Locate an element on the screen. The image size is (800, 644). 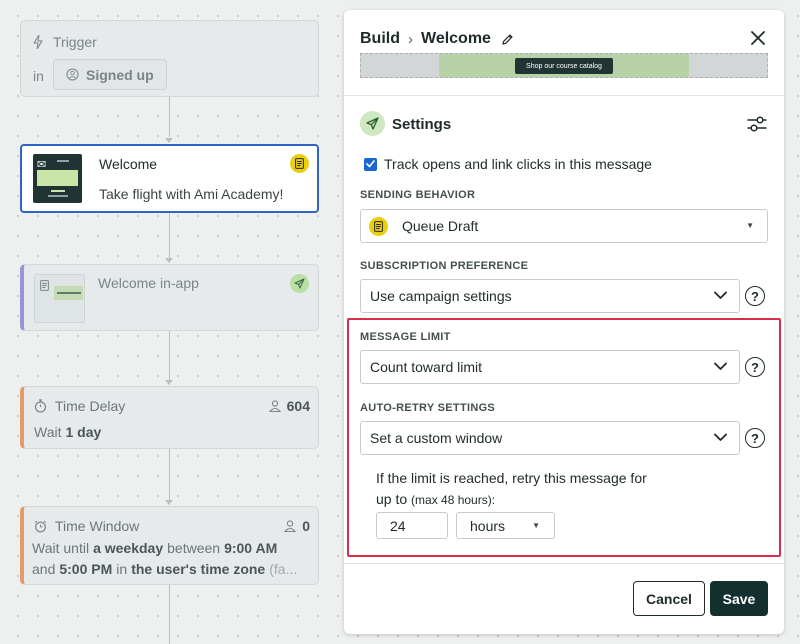
email-name: Welcome is located at coordinates (128, 164).